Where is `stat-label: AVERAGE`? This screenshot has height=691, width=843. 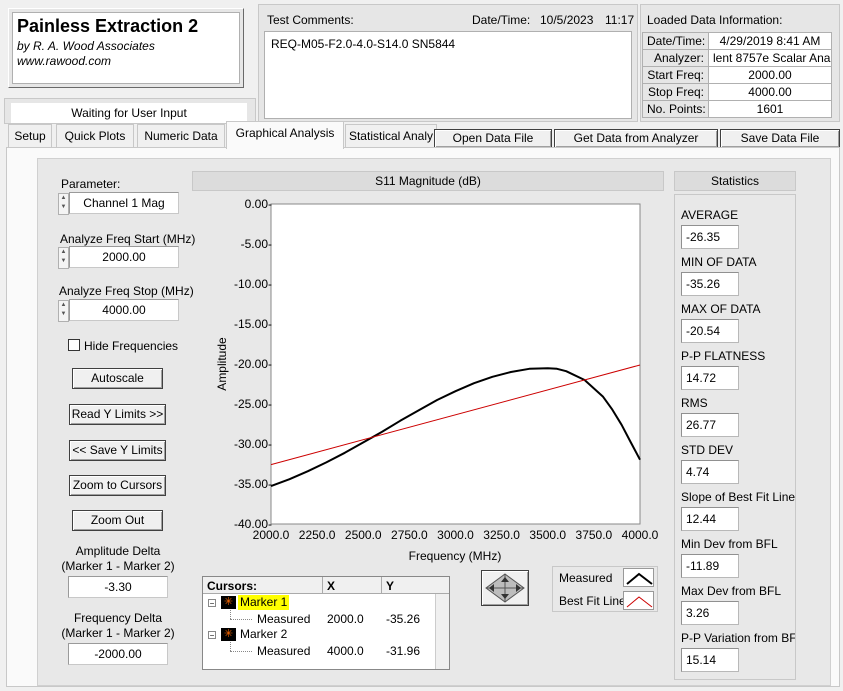
stat-label: AVERAGE is located at coordinates (710, 215).